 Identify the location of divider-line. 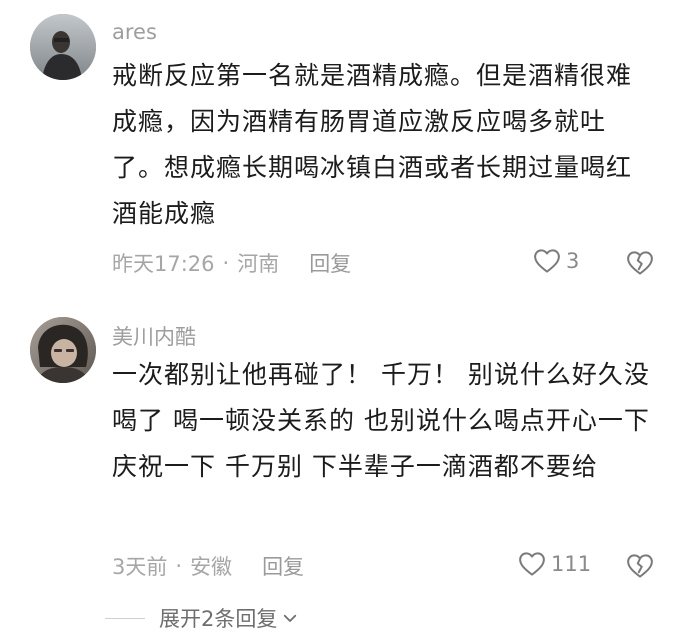
(125, 618).